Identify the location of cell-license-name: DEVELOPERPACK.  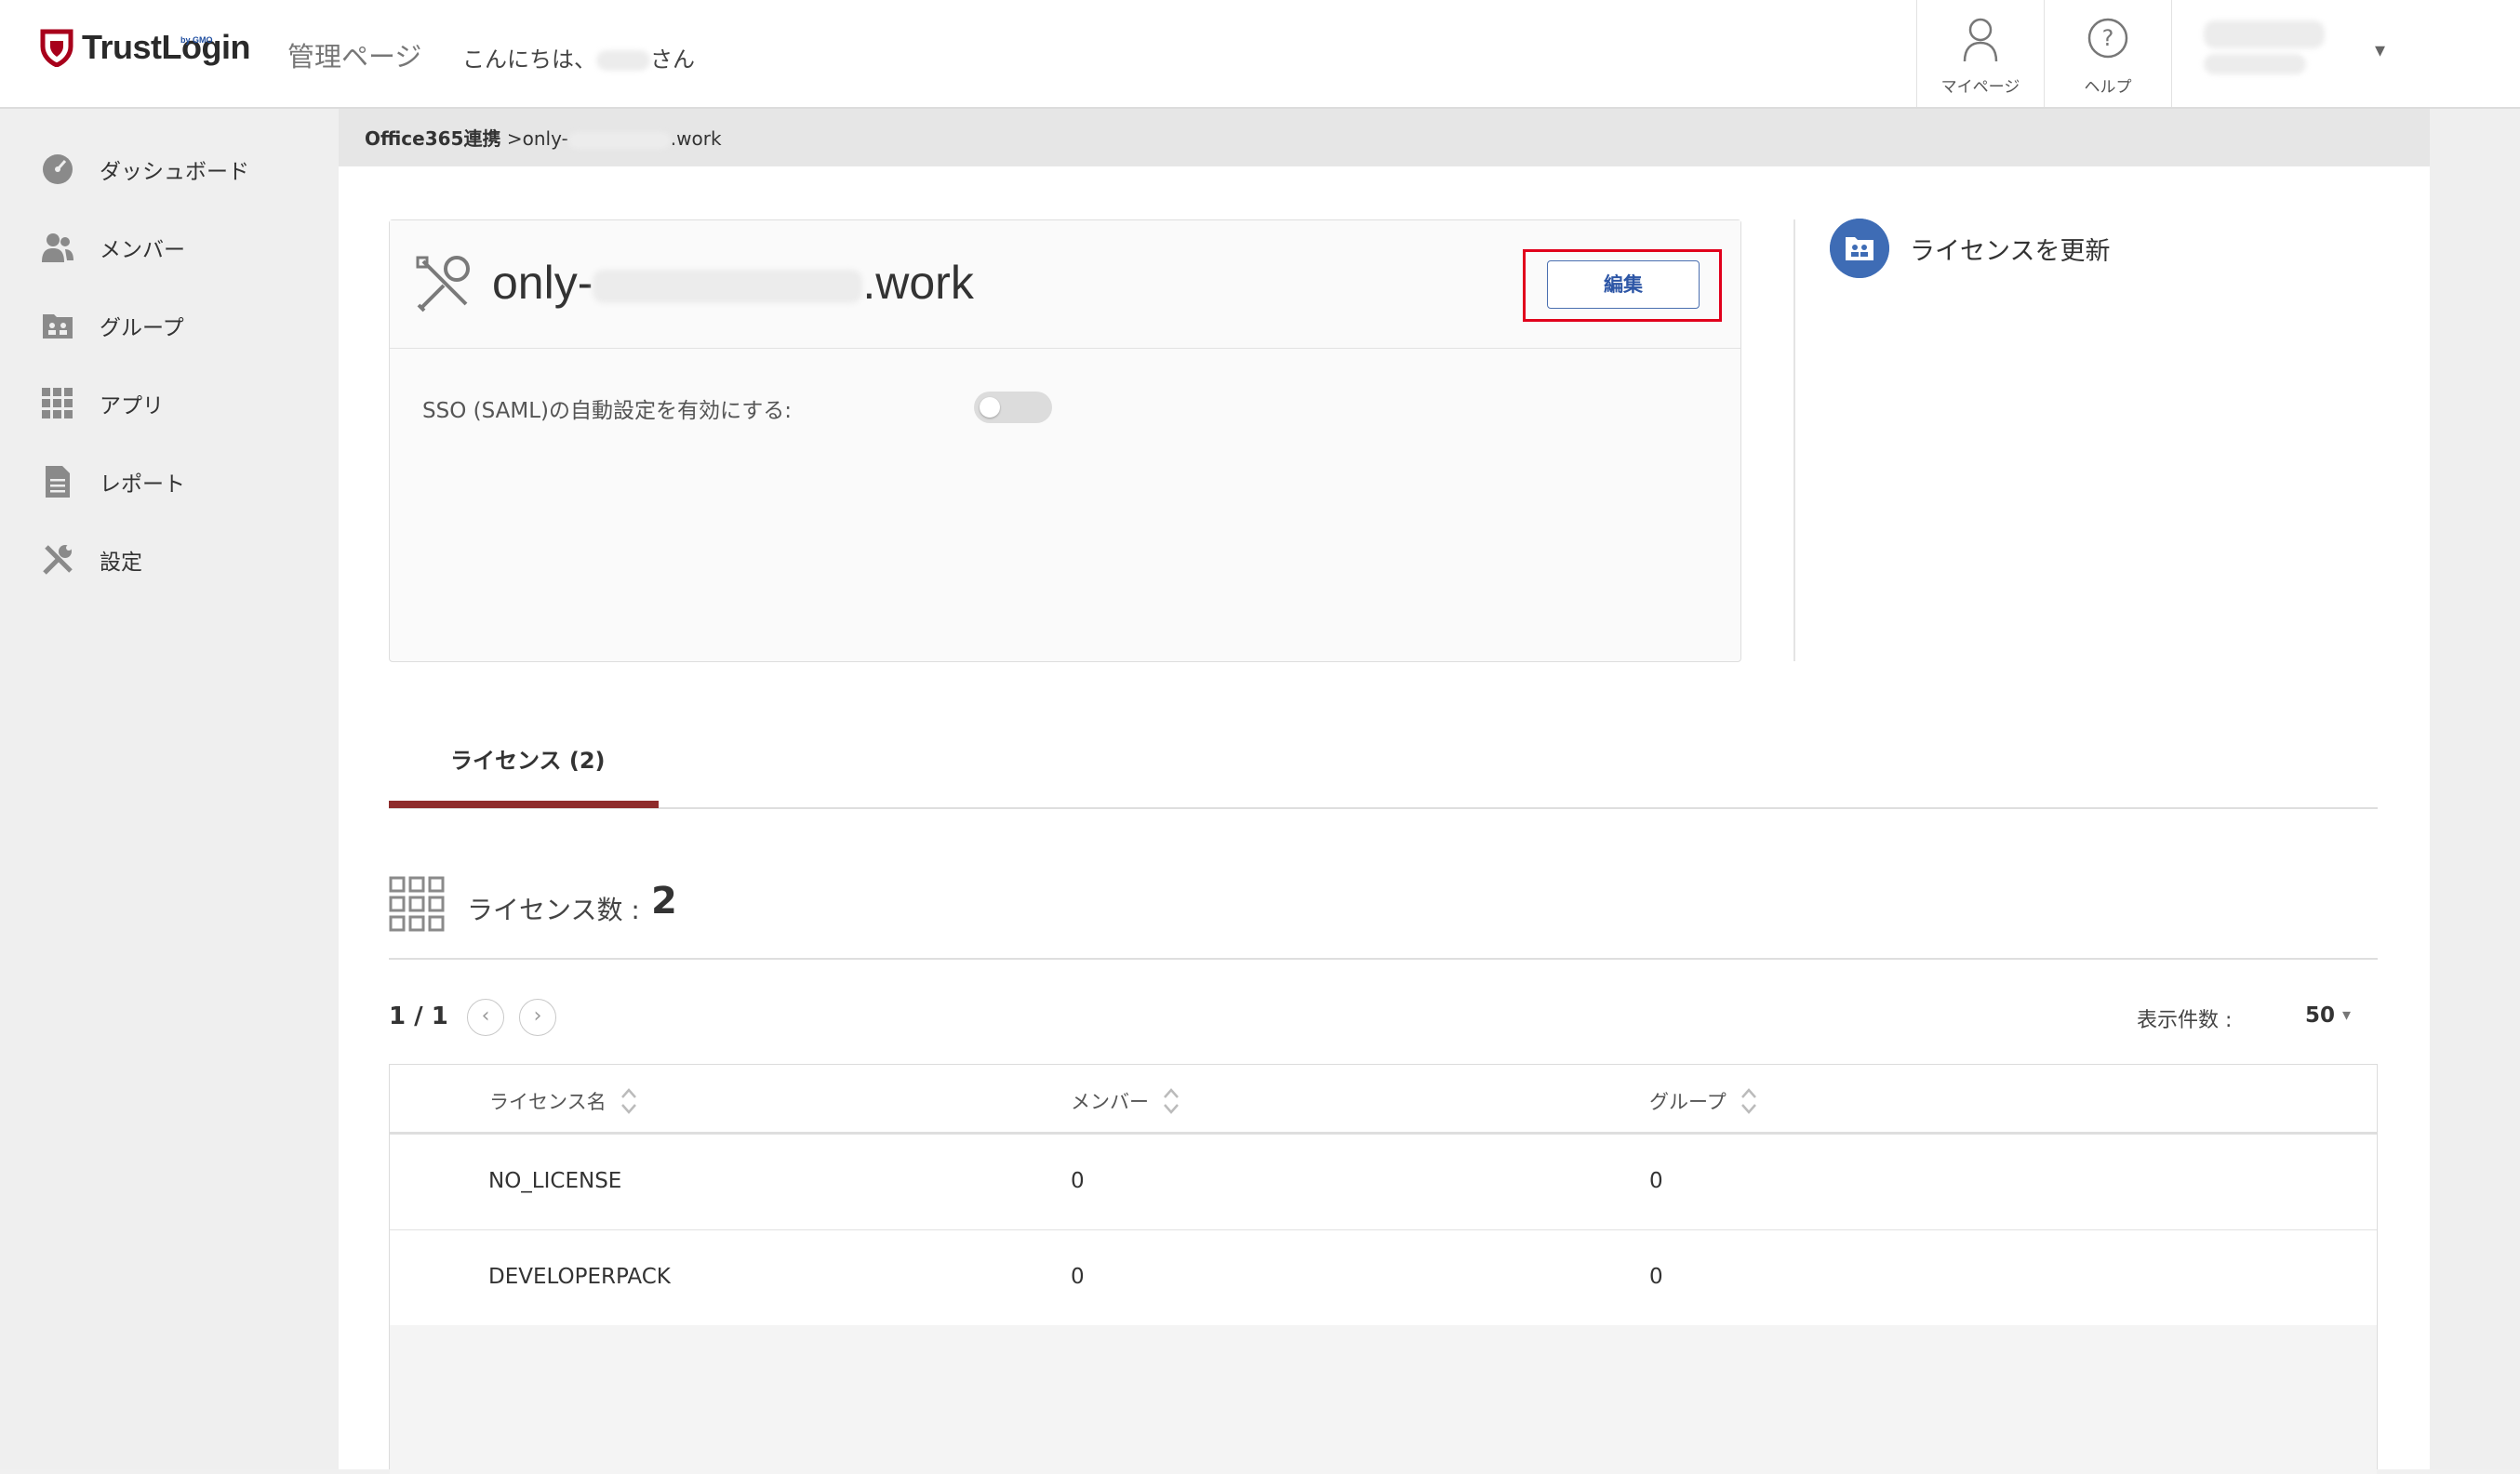
(579, 1277).